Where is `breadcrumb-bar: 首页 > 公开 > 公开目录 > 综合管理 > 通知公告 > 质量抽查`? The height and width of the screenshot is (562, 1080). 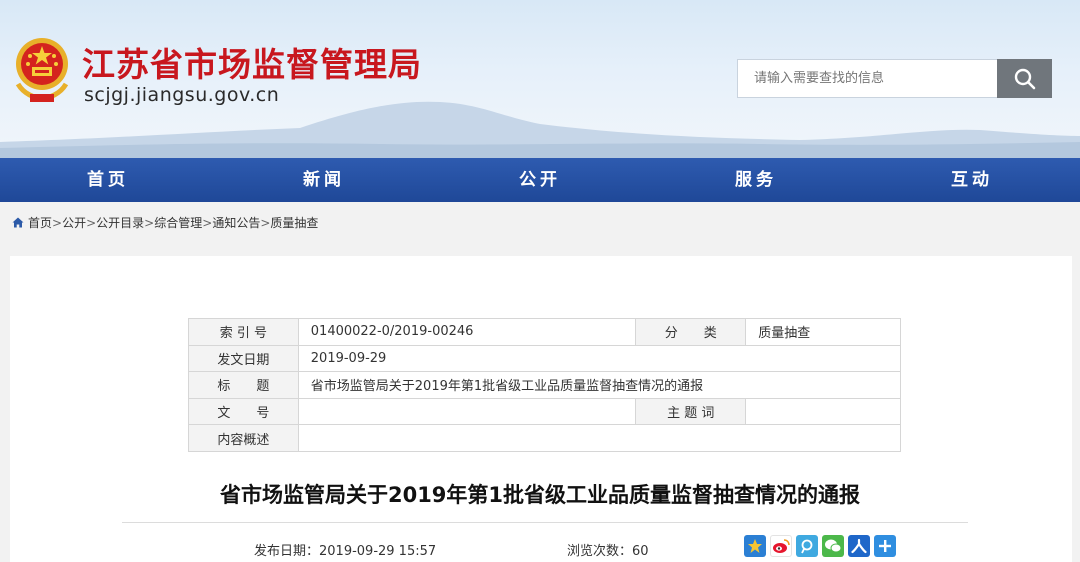 breadcrumb-bar: 首页 > 公开 > 公开目录 > 综合管理 > 通知公告 > 质量抽查 is located at coordinates (540, 221).